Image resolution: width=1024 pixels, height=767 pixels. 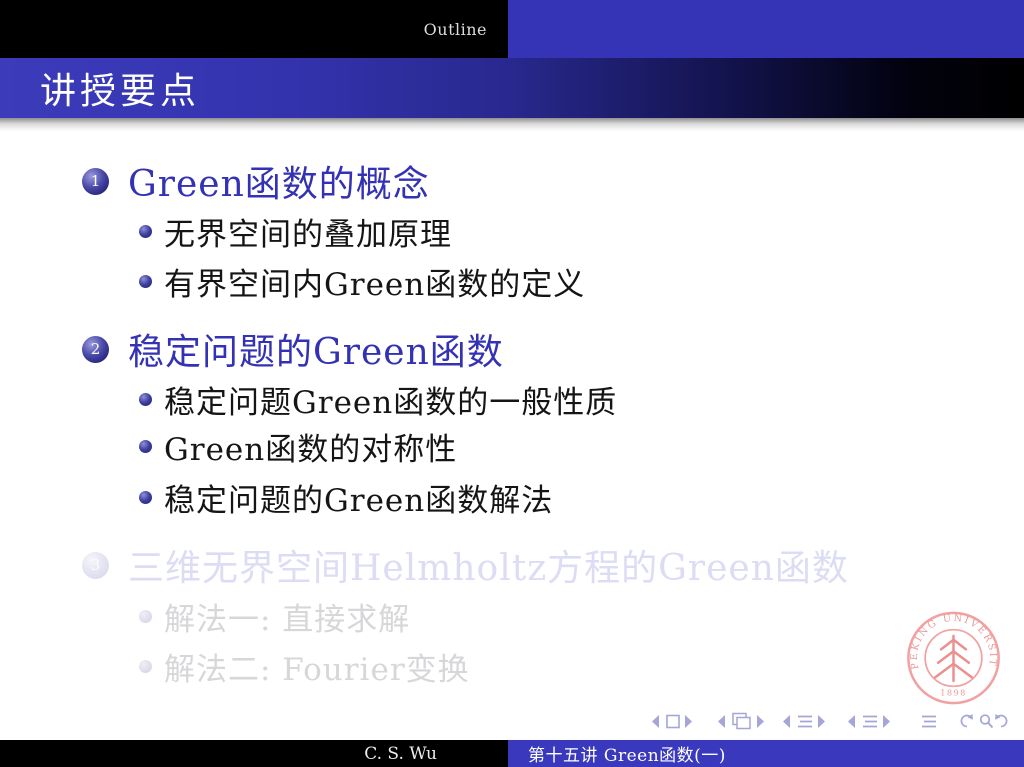 I want to click on slide-icon, so click(x=673, y=721).